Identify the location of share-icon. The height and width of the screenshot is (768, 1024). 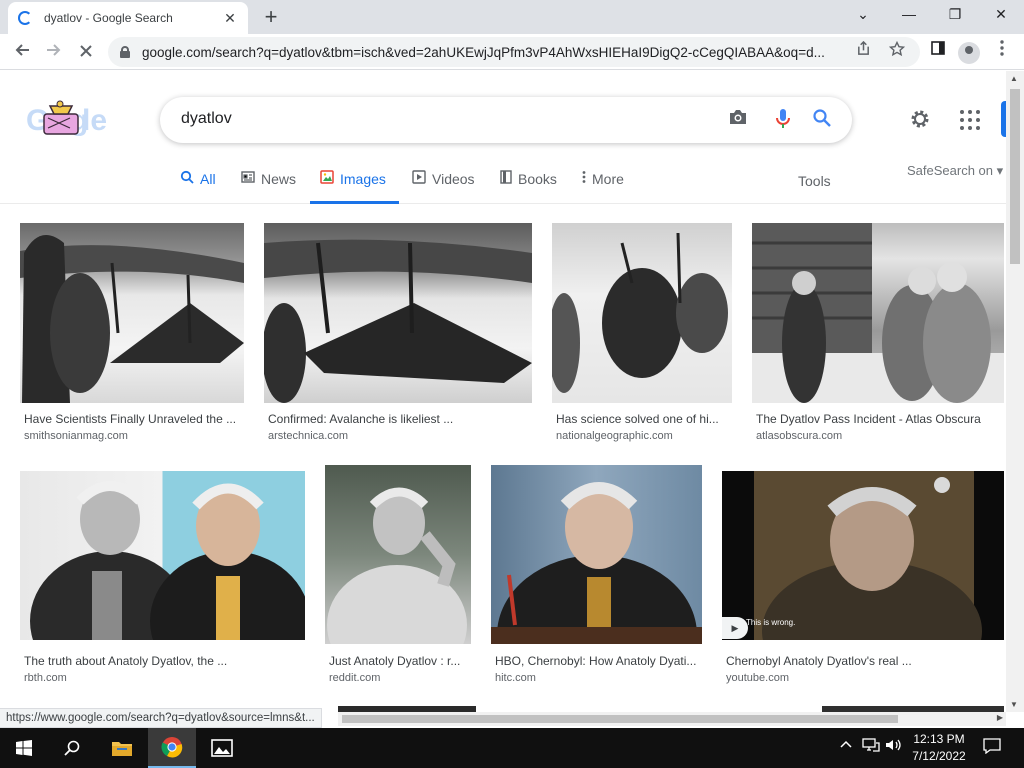
(863, 51).